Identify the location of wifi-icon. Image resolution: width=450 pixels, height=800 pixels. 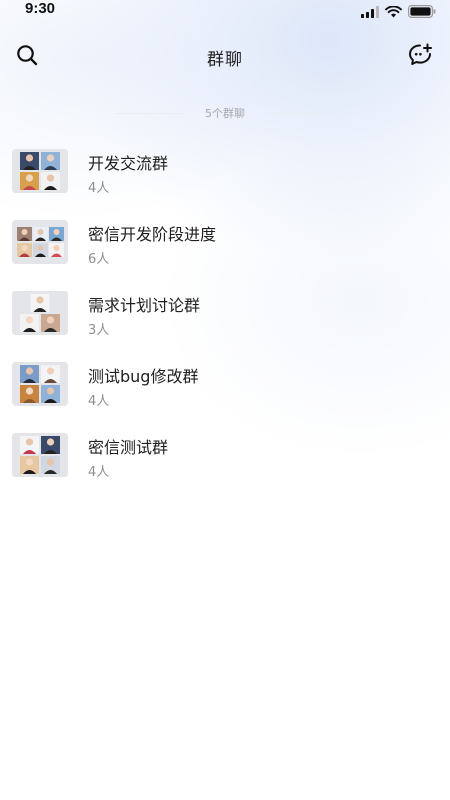
(393, 12).